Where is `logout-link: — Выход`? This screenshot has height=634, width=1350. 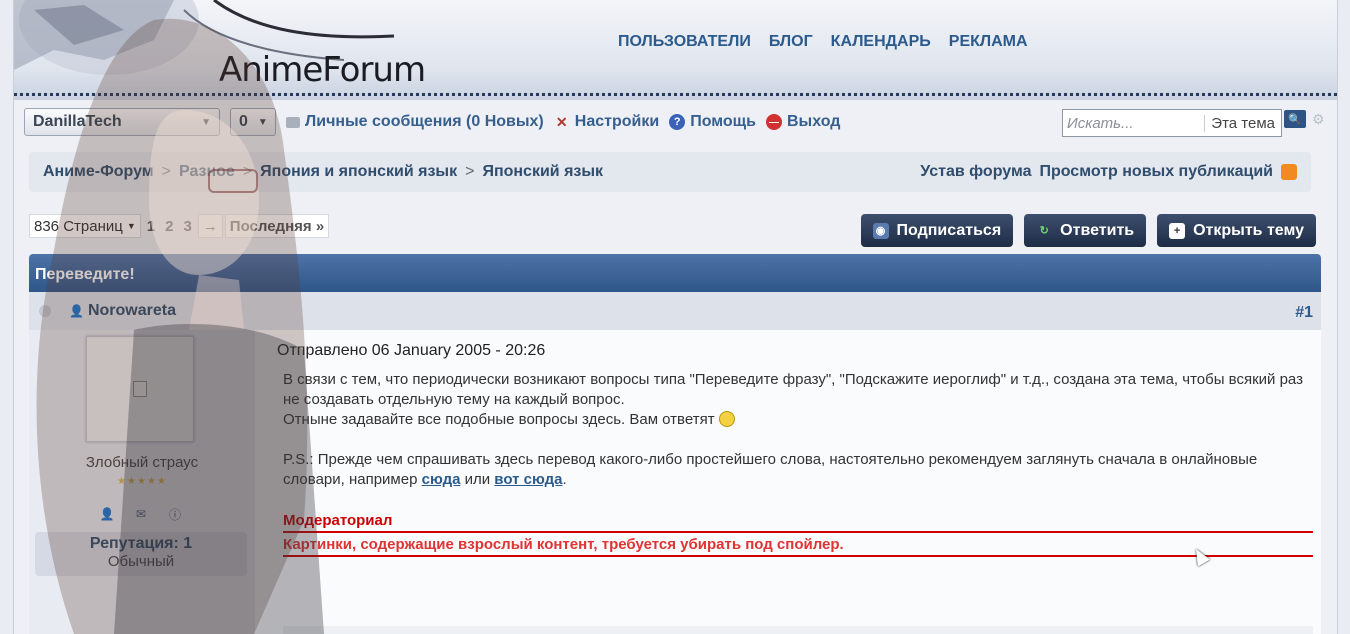
logout-link: — Выход is located at coordinates (803, 122).